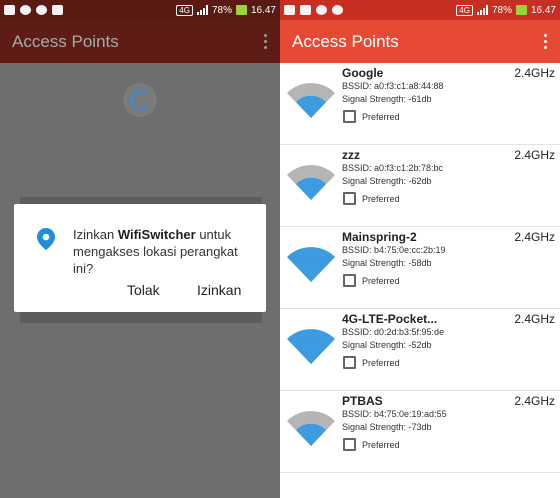 This screenshot has width=560, height=498. What do you see at coordinates (143, 290) in the screenshot?
I see `deny-button: Tolak` at bounding box center [143, 290].